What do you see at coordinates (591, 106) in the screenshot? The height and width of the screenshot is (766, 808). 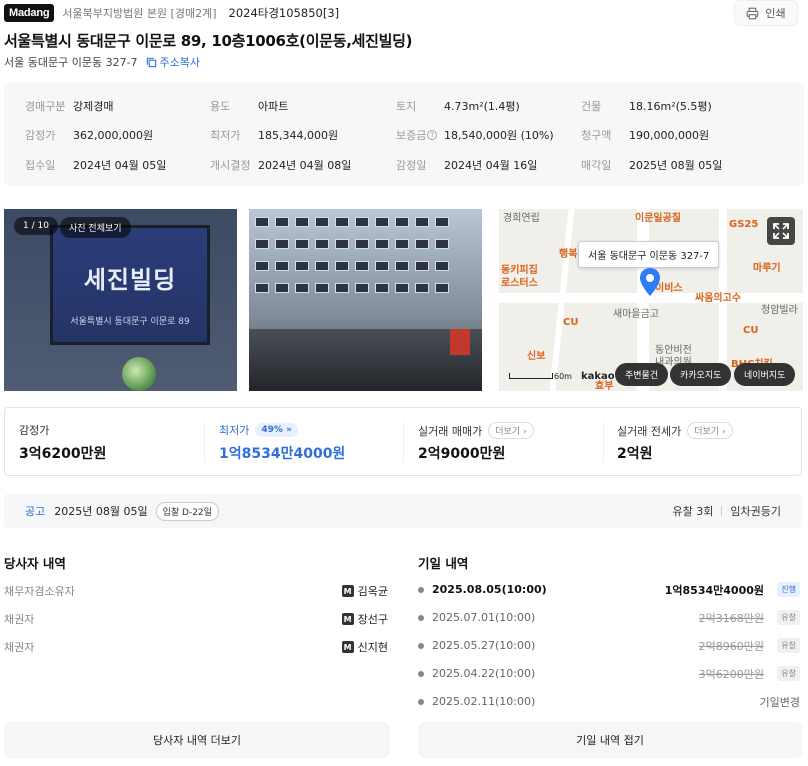 I see `info-label: 건물` at bounding box center [591, 106].